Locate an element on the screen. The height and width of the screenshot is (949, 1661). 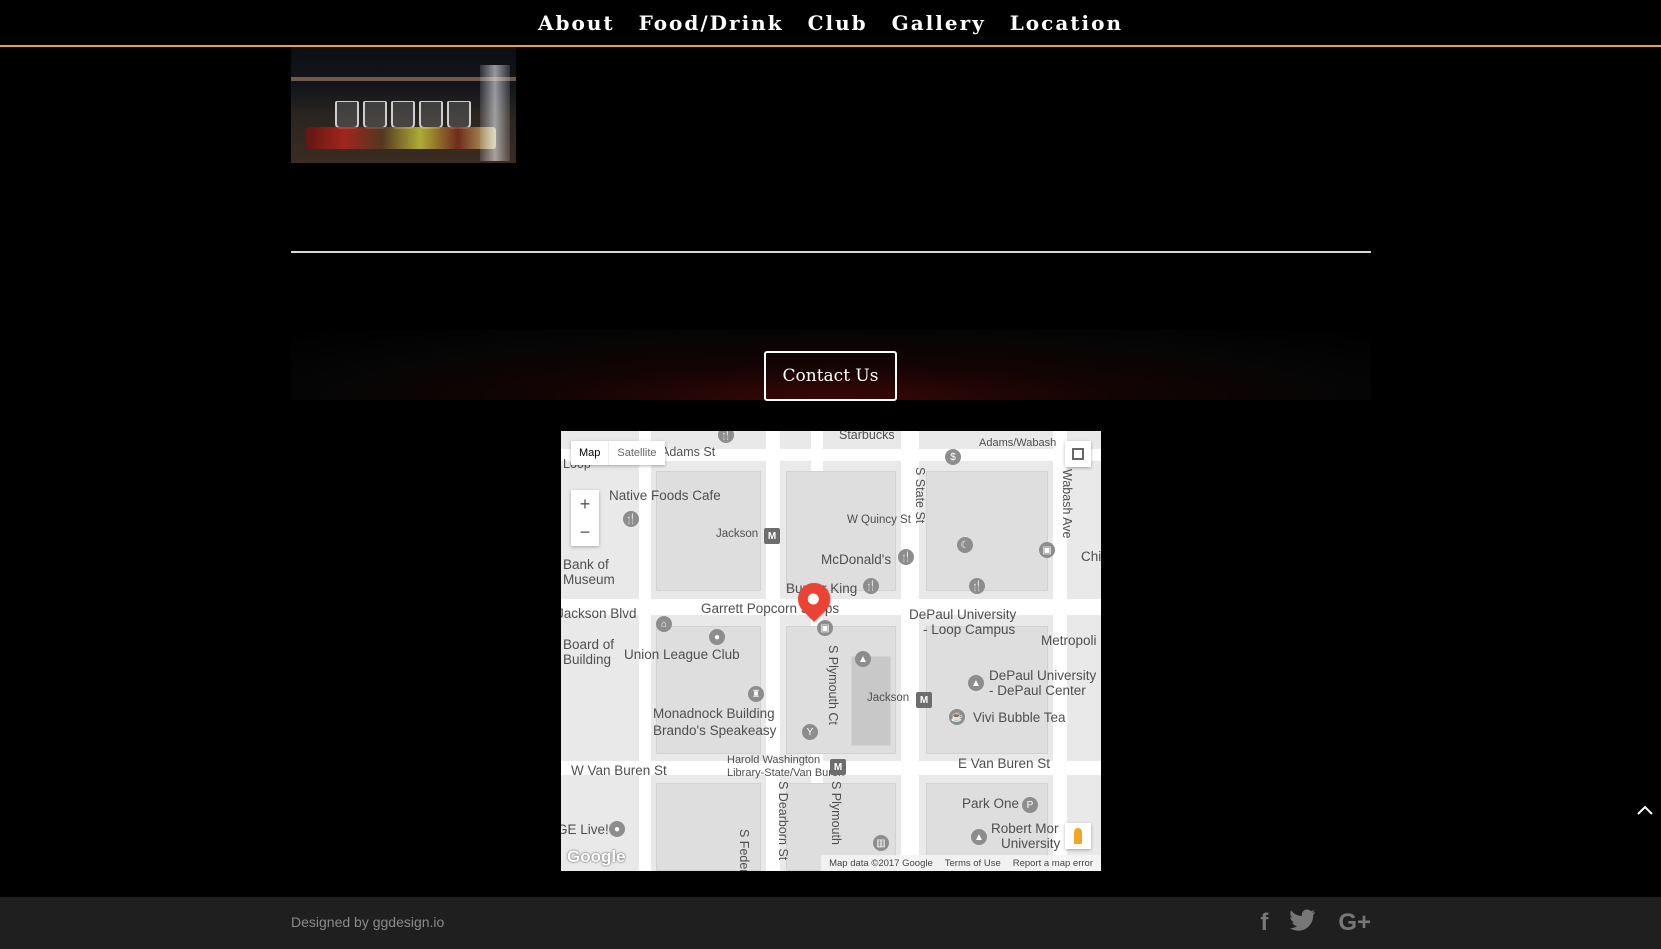
map-label: Building is located at coordinates (587, 659).